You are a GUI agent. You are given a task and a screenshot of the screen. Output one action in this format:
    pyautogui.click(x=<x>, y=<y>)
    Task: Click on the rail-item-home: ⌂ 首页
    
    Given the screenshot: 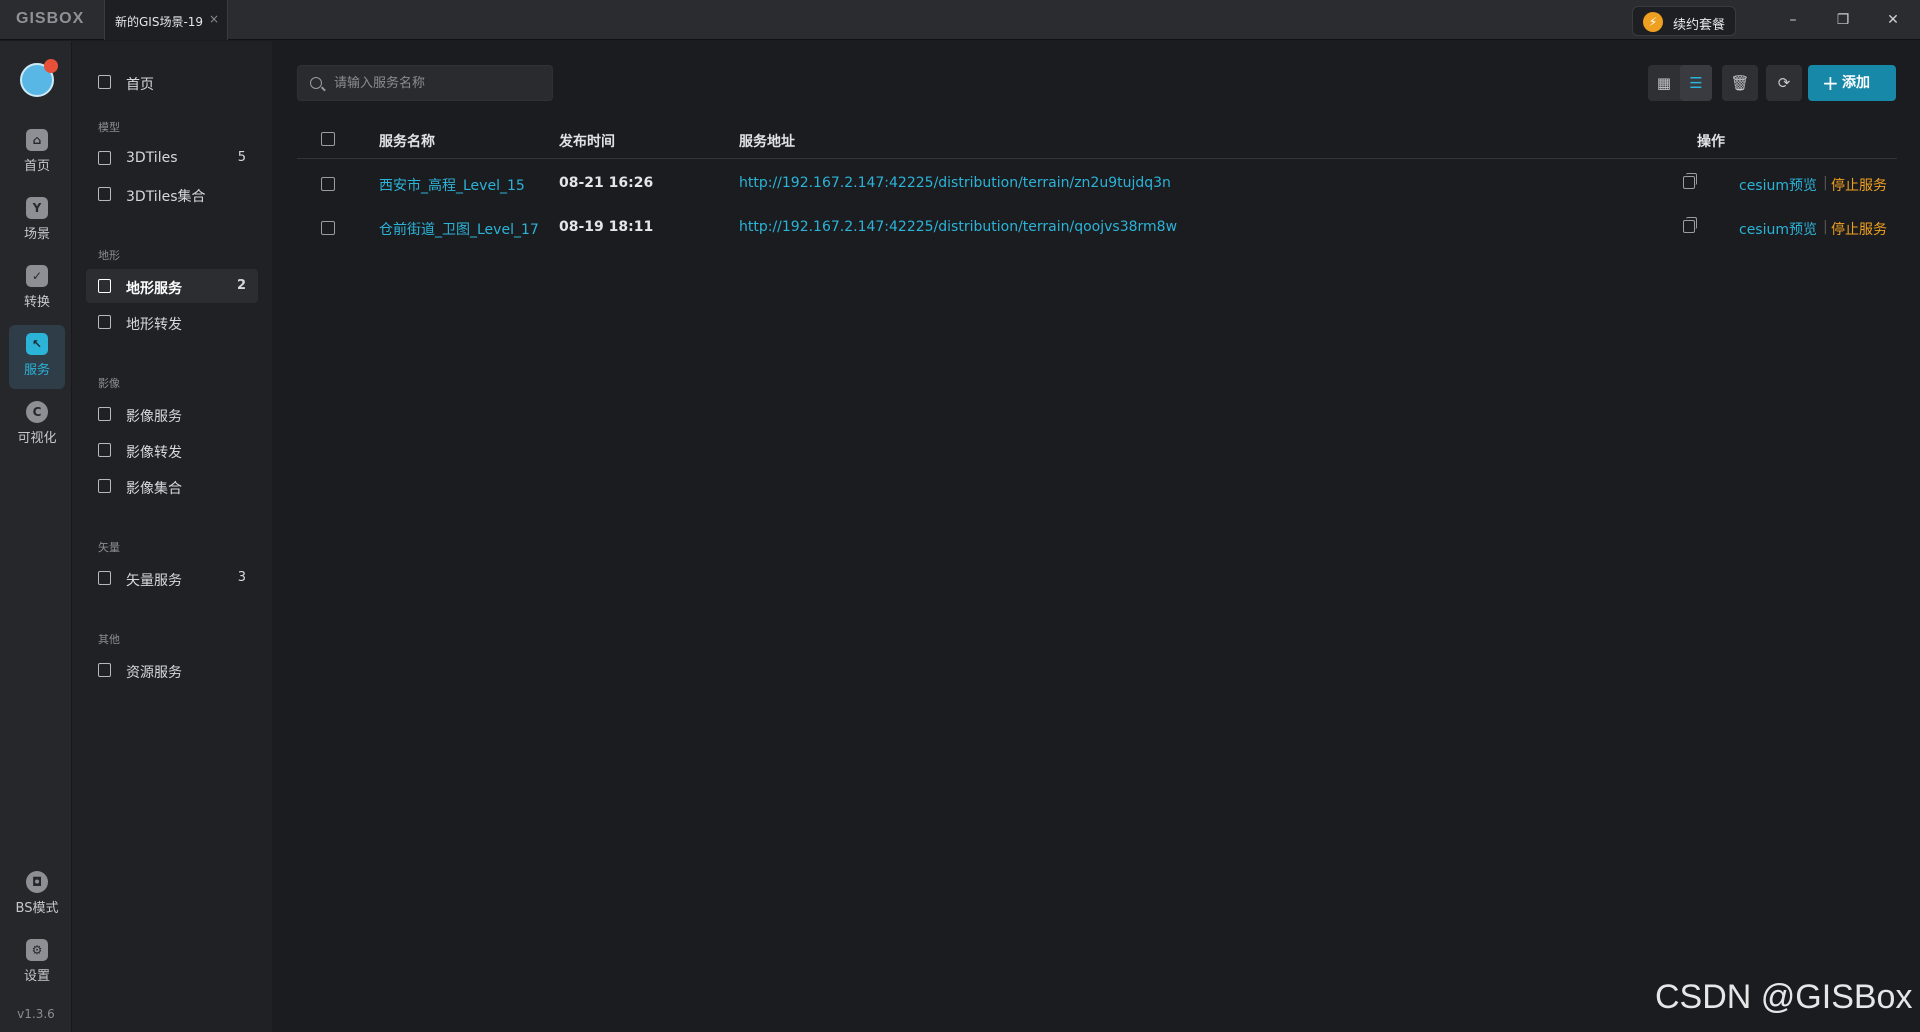 What is the action you would take?
    pyautogui.click(x=37, y=153)
    